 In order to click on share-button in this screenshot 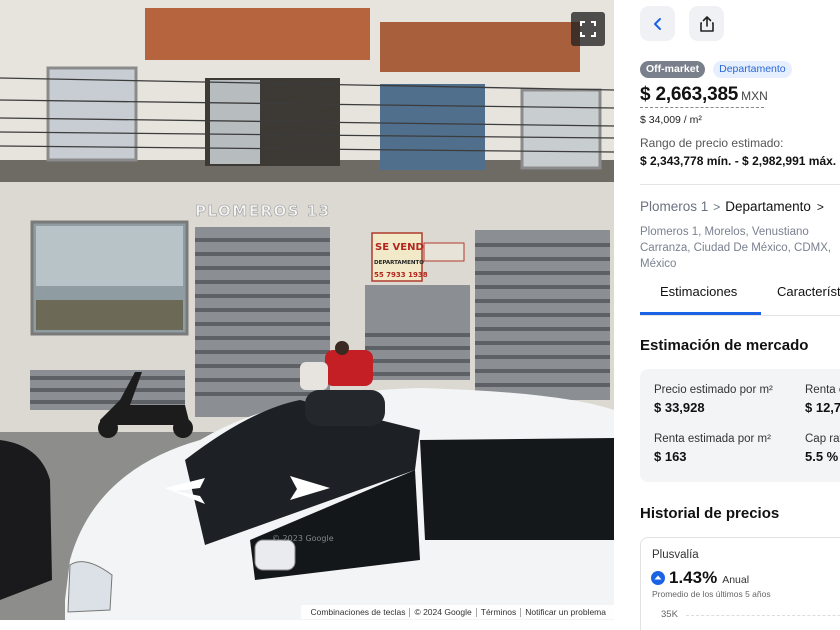, I will do `click(706, 23)`.